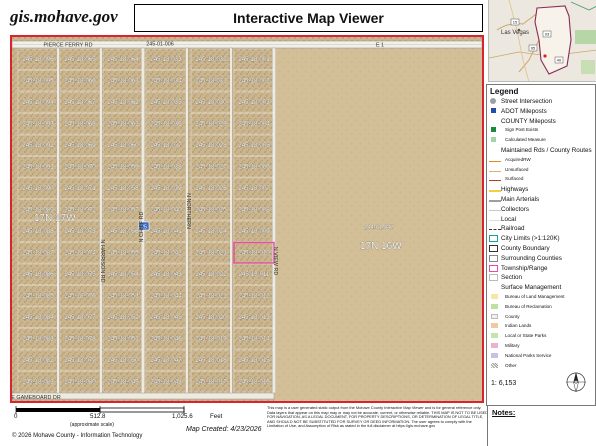 The image size is (596, 446). What do you see at coordinates (211, 124) in the screenshot?
I see `parcel-label: 245-18-029` at bounding box center [211, 124].